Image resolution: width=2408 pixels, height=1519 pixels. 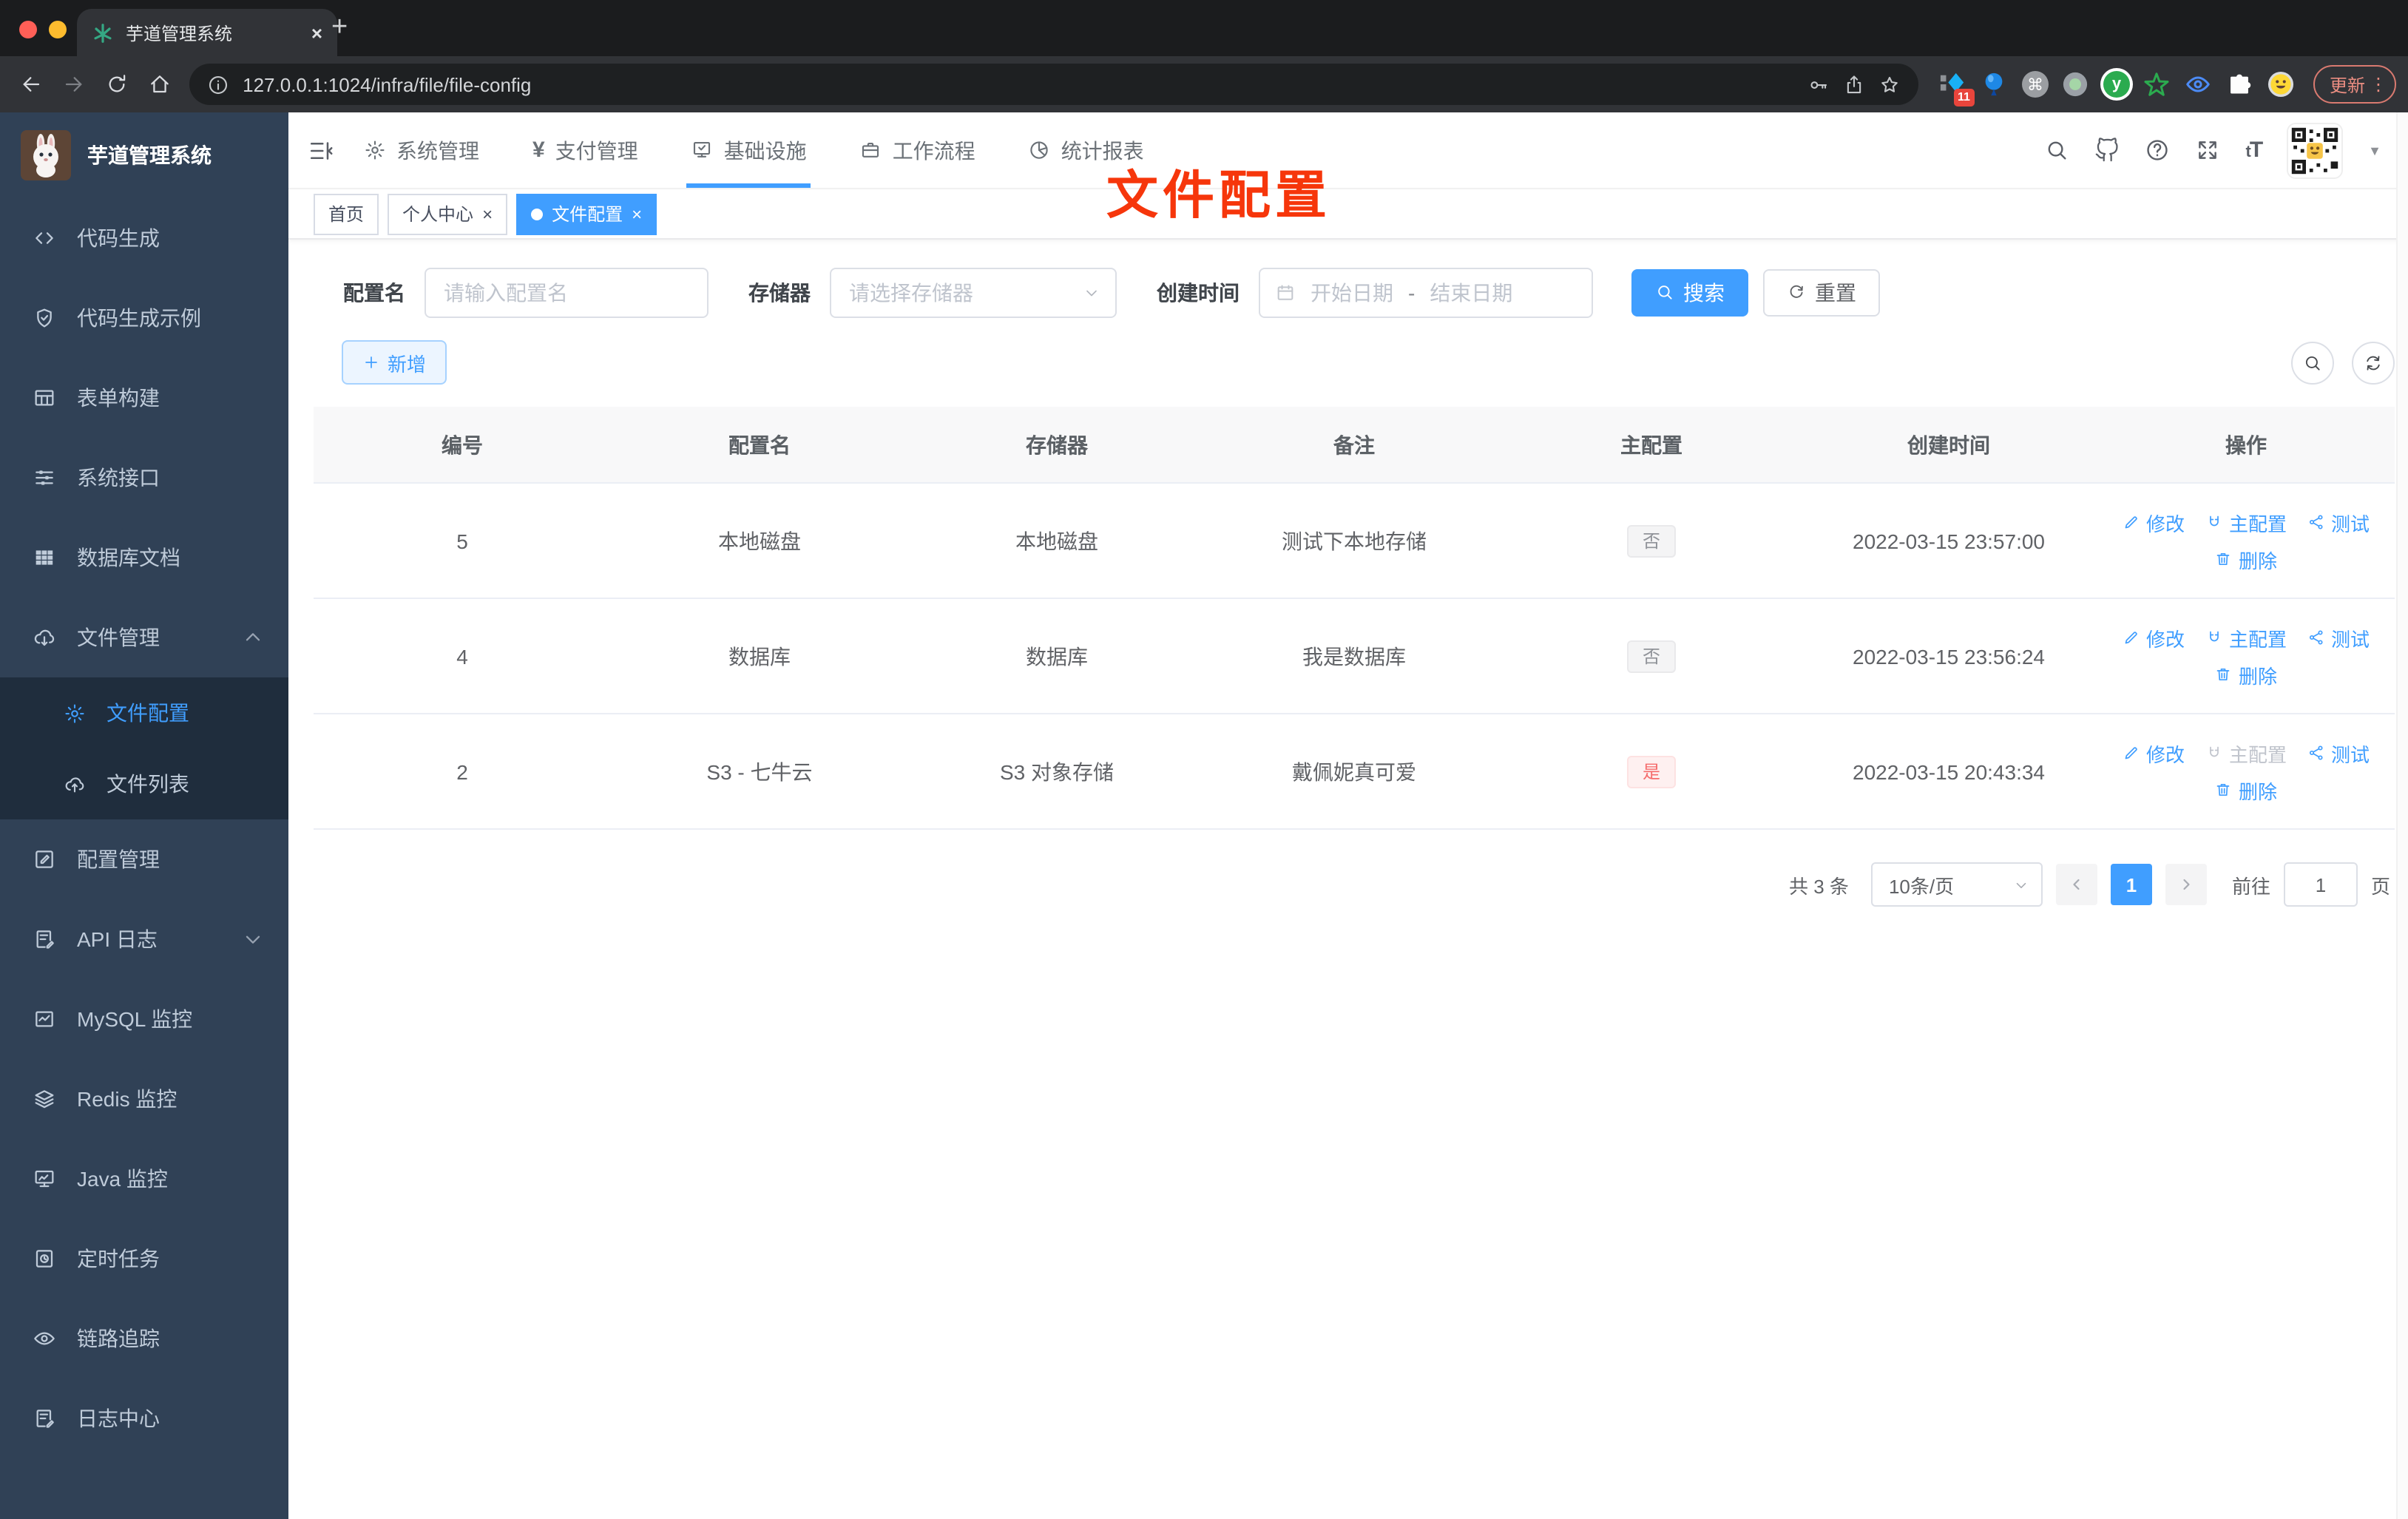 What do you see at coordinates (973, 292) in the screenshot?
I see `filter-storage-select: 请选择存储器` at bounding box center [973, 292].